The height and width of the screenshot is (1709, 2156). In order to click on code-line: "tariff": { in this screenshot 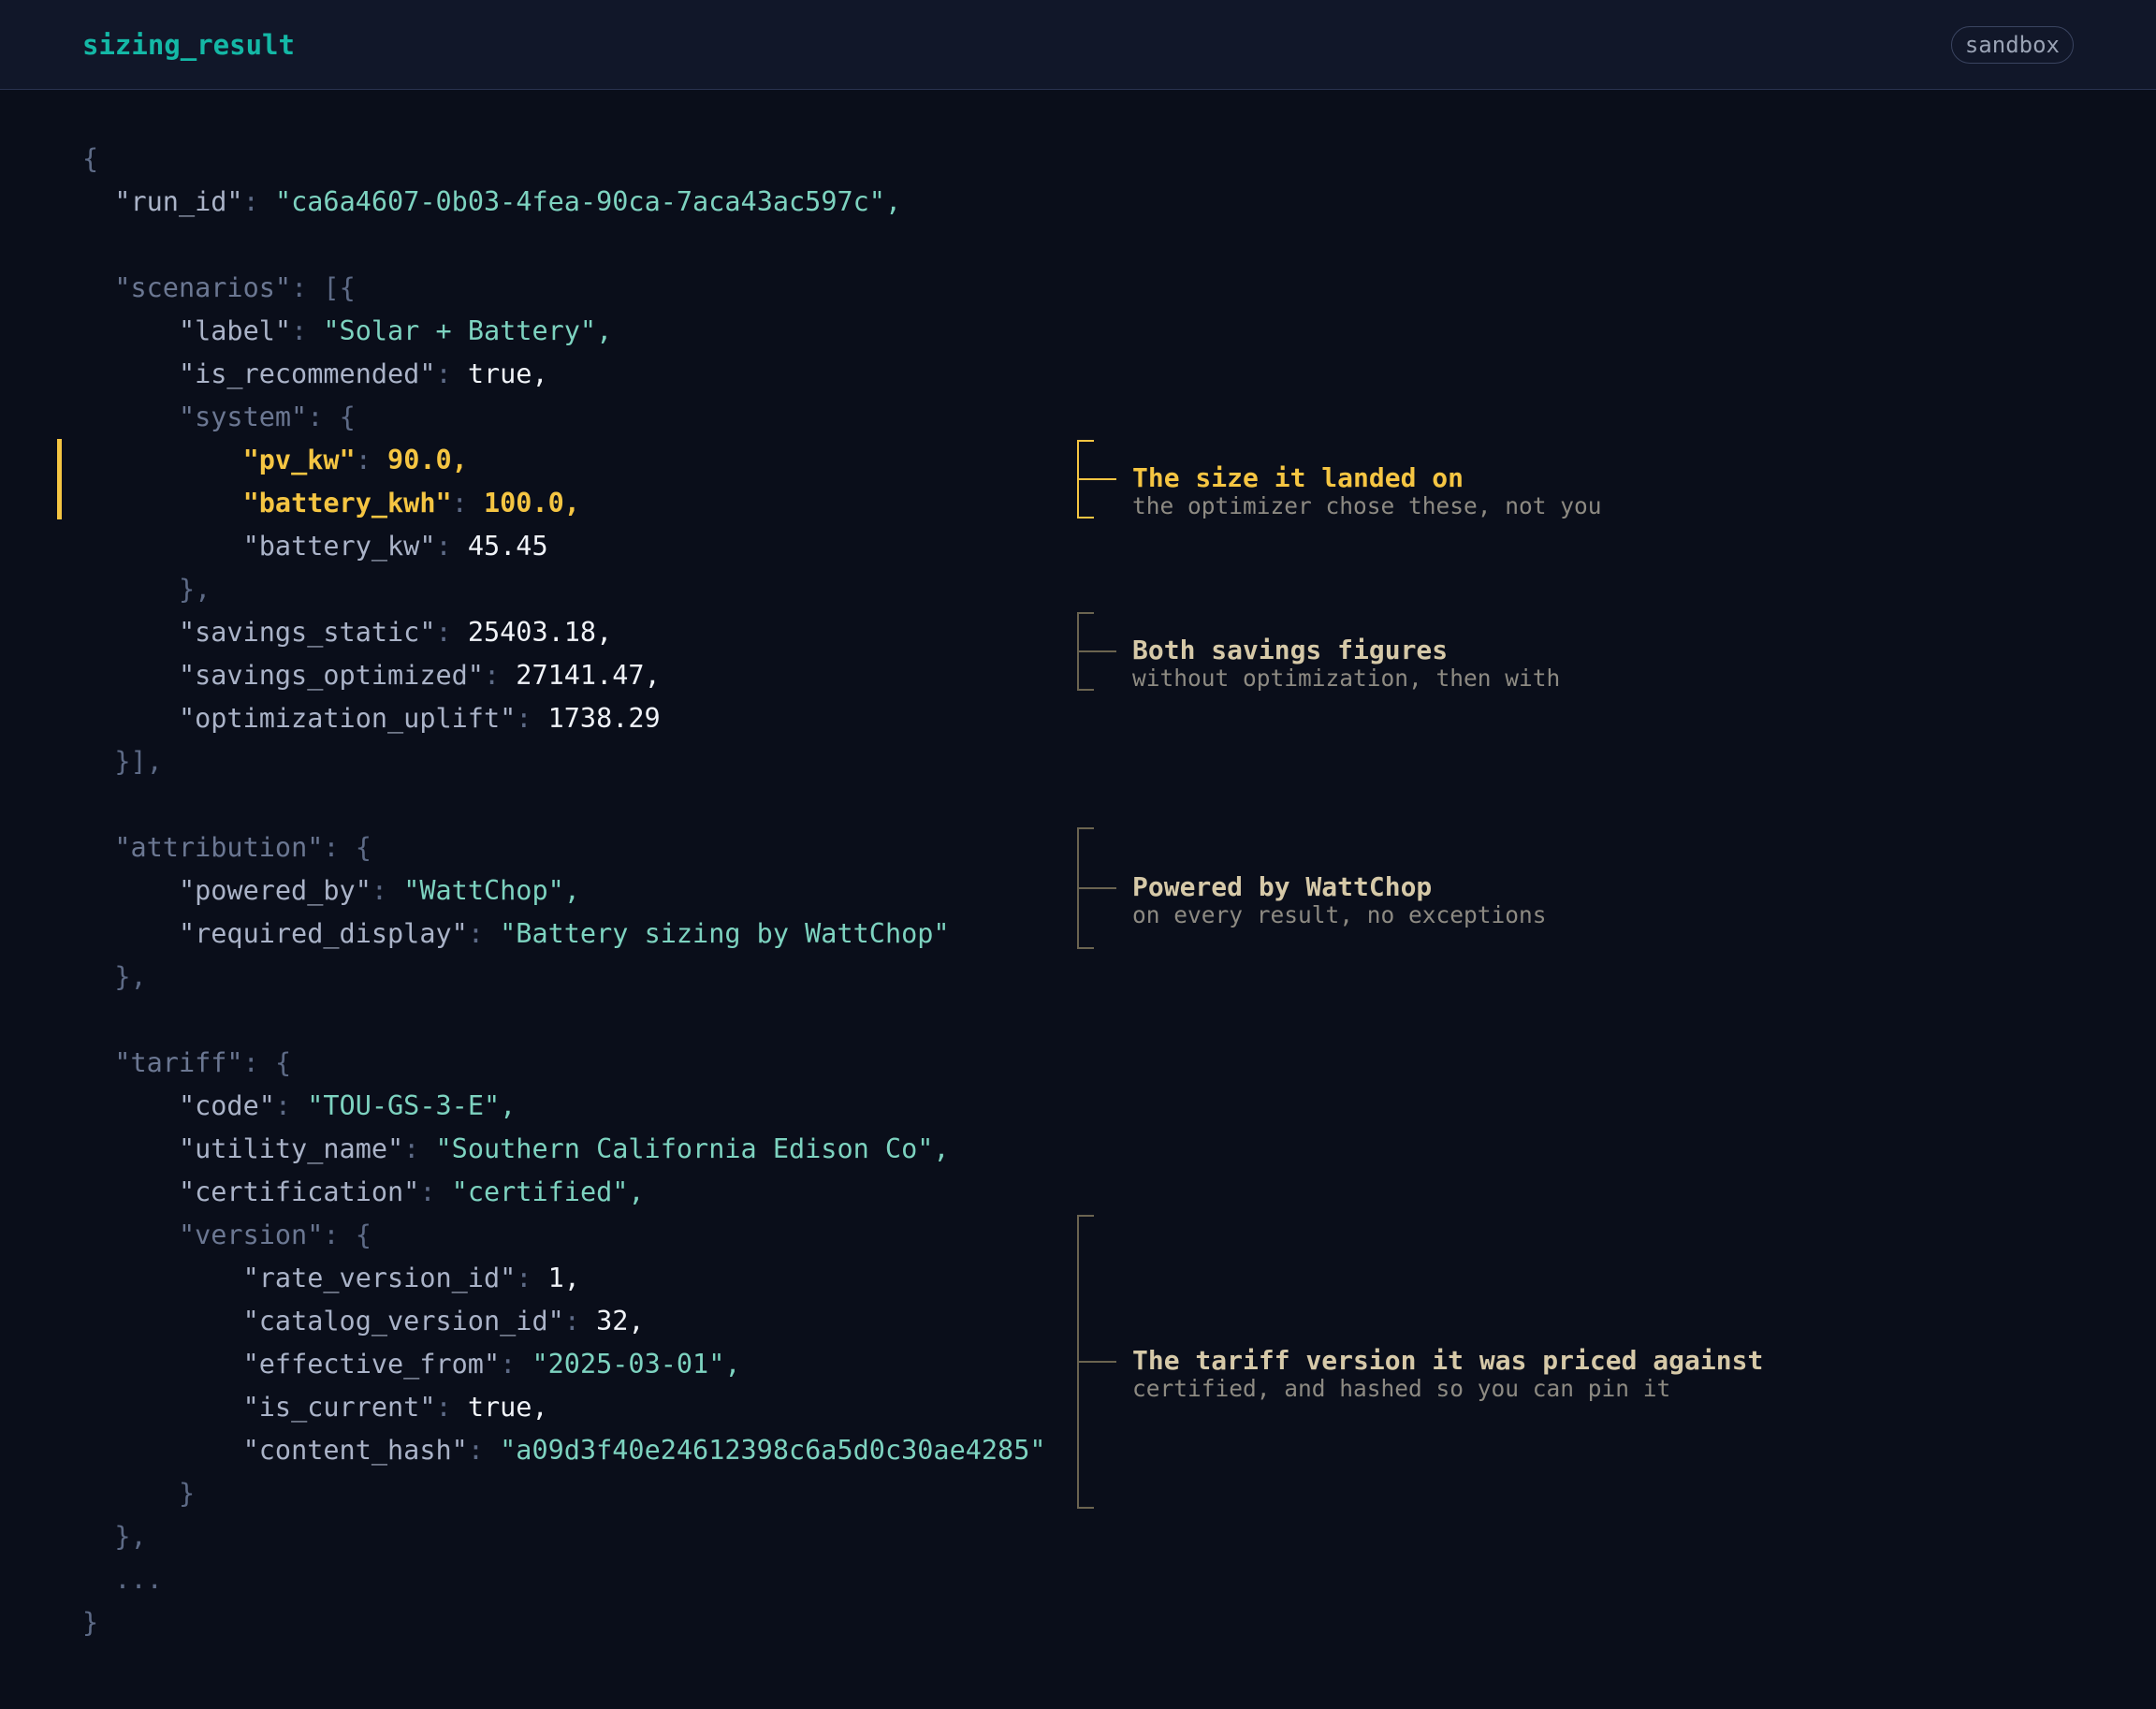, I will do `click(203, 1063)`.